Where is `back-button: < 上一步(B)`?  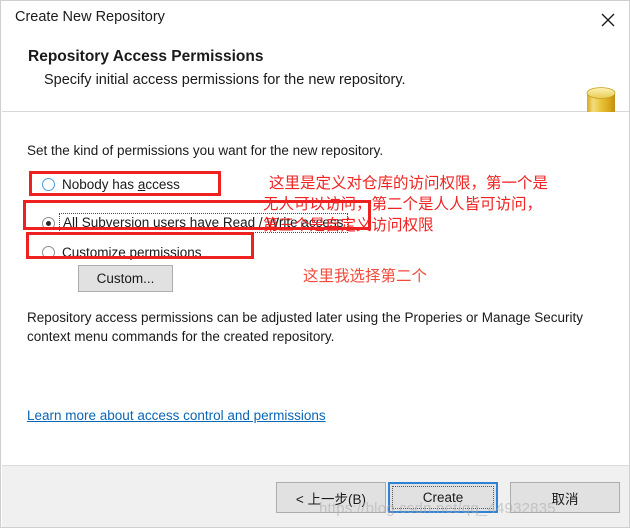
back-button: < 上一步(B) is located at coordinates (331, 497).